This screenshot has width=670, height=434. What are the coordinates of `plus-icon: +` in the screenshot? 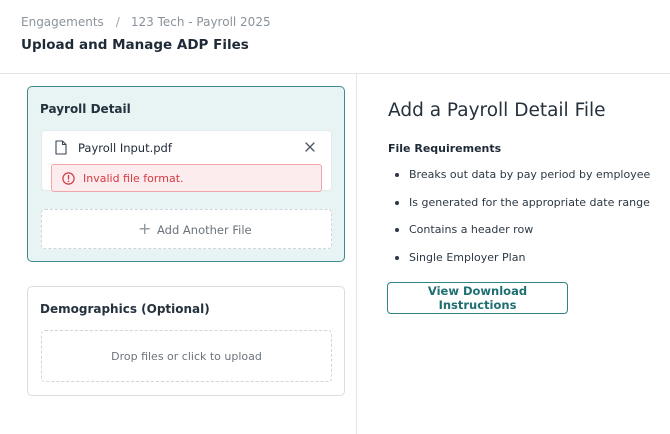 It's located at (145, 228).